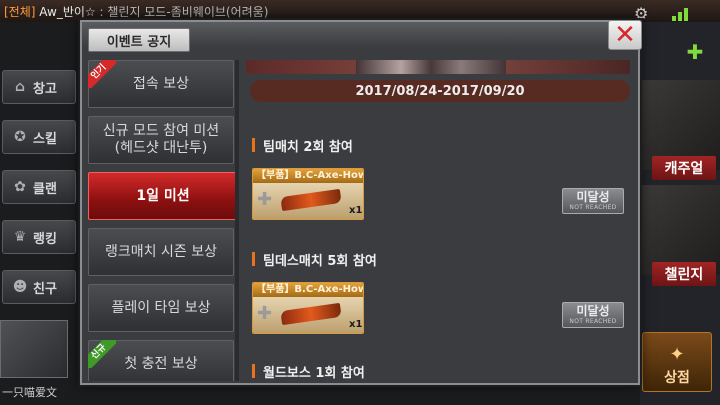 Image resolution: width=720 pixels, height=405 pixels. I want to click on skill-icon: ✪, so click(20, 137).